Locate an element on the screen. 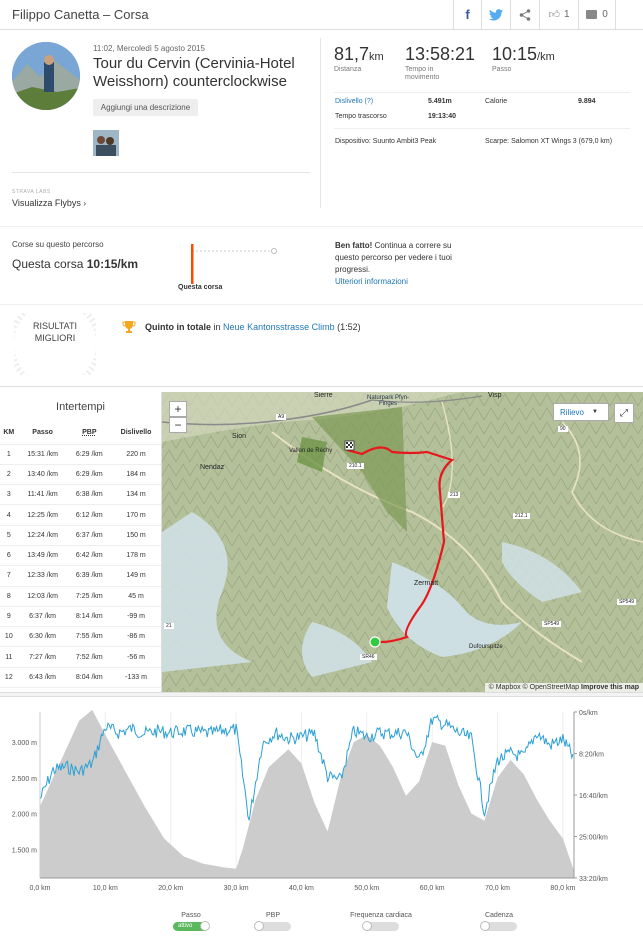  splits-cell: 7:25 /km is located at coordinates (89, 596).